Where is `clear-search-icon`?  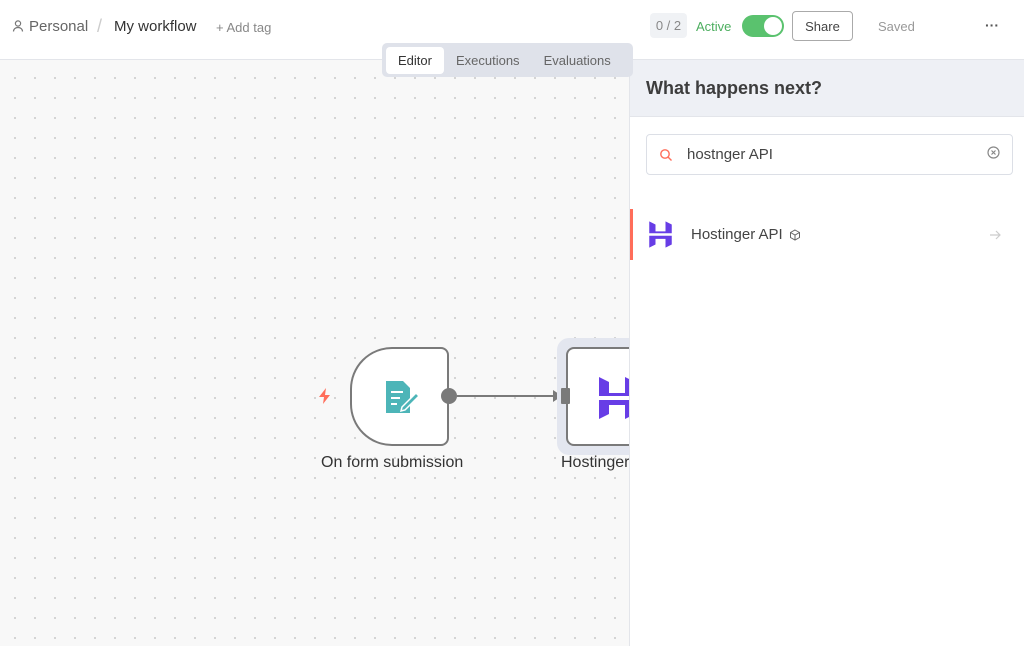
clear-search-icon is located at coordinates (993, 154).